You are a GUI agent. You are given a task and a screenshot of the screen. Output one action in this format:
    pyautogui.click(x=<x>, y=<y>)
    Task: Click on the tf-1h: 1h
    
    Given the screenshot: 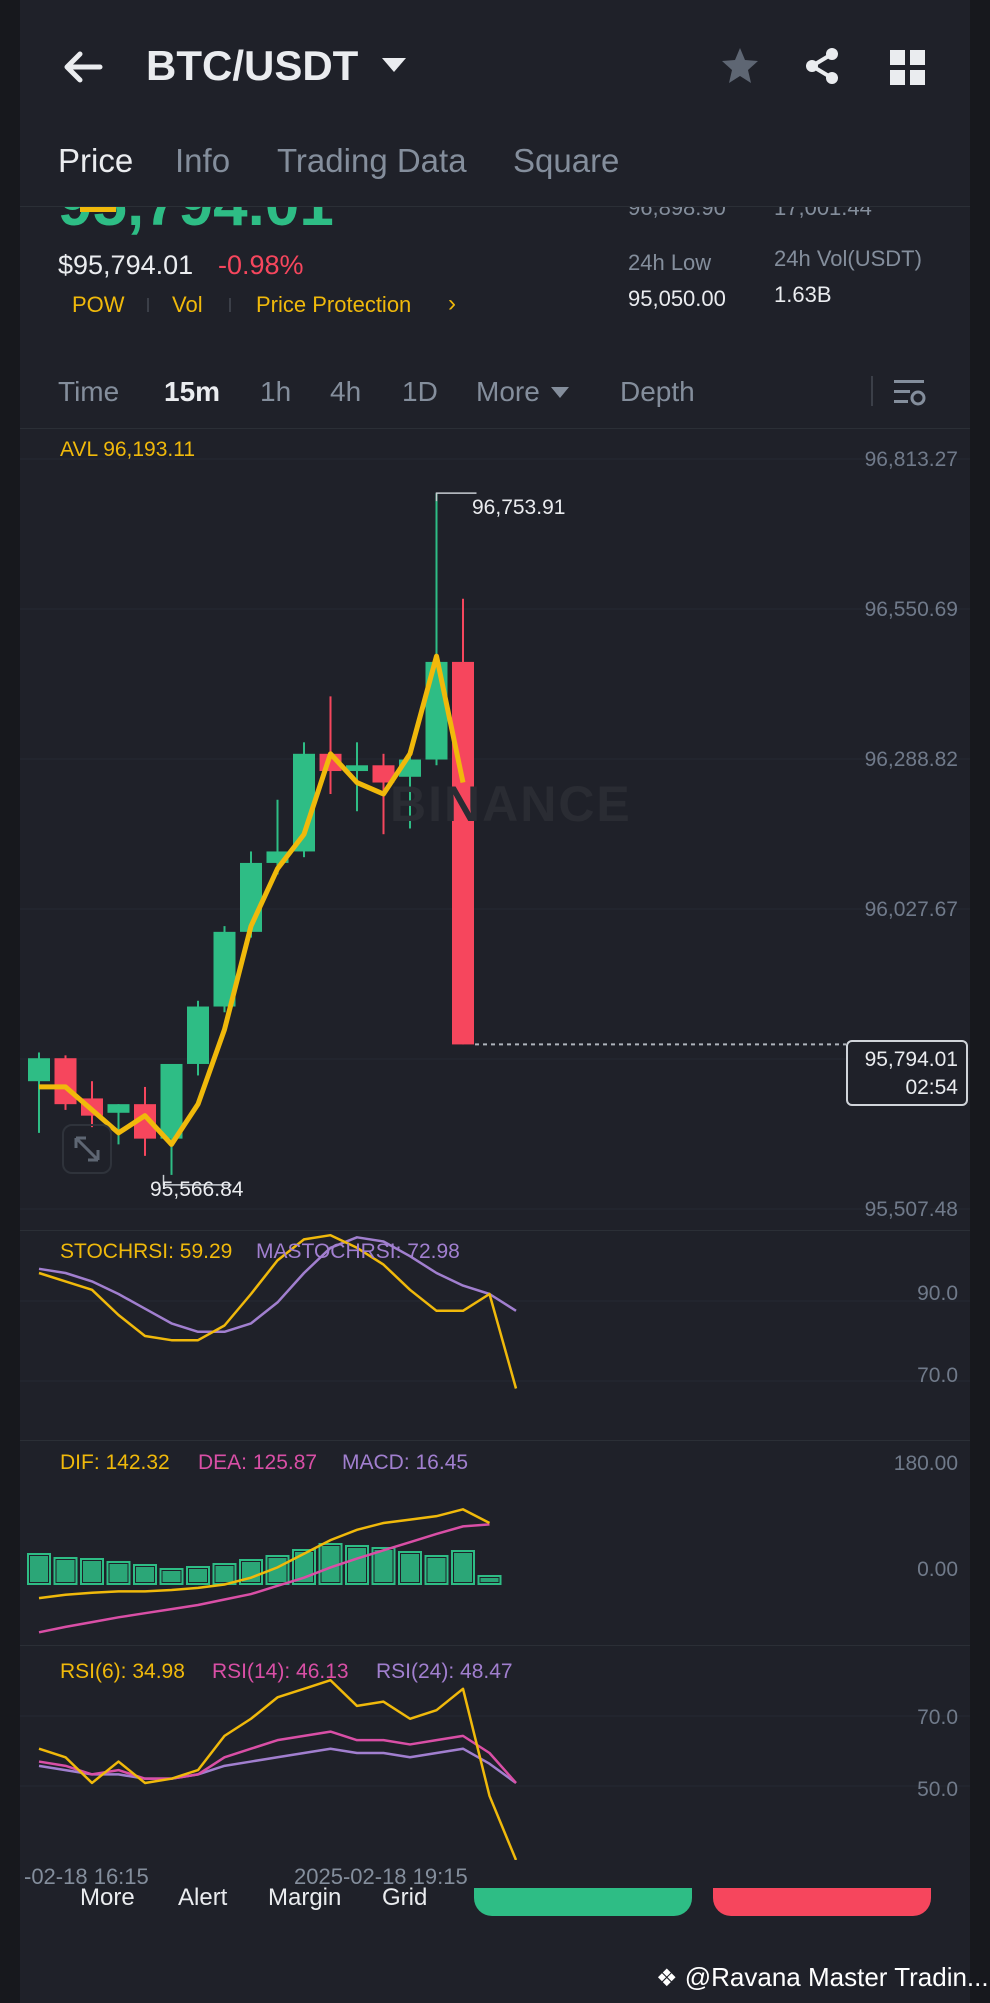 What is the action you would take?
    pyautogui.click(x=275, y=392)
    